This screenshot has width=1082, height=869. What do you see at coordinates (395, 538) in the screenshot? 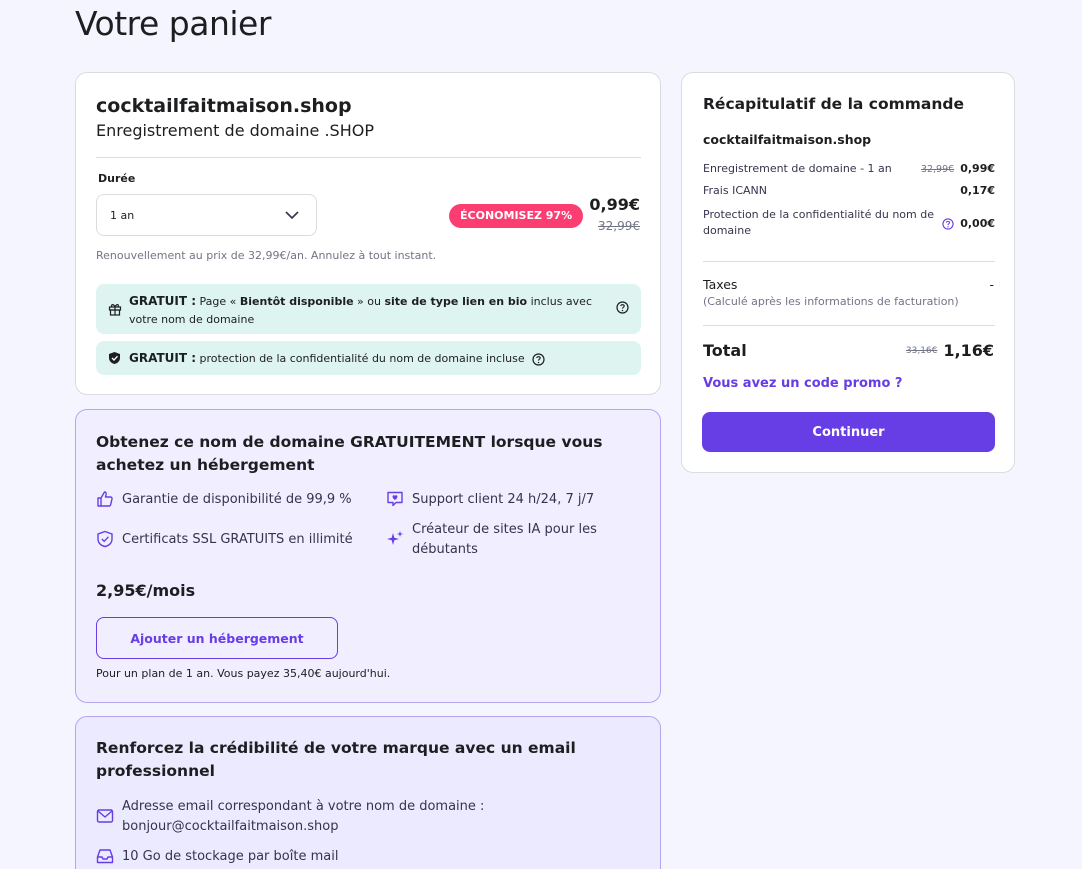
I see `sparkles-icon` at bounding box center [395, 538].